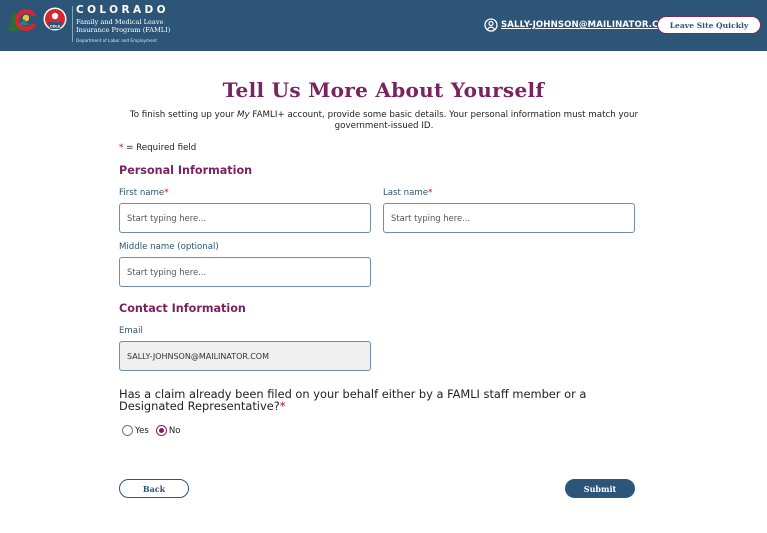  Describe the element at coordinates (39, 21) in the screenshot. I see `colorado-cdle-logo: CDLE` at that location.